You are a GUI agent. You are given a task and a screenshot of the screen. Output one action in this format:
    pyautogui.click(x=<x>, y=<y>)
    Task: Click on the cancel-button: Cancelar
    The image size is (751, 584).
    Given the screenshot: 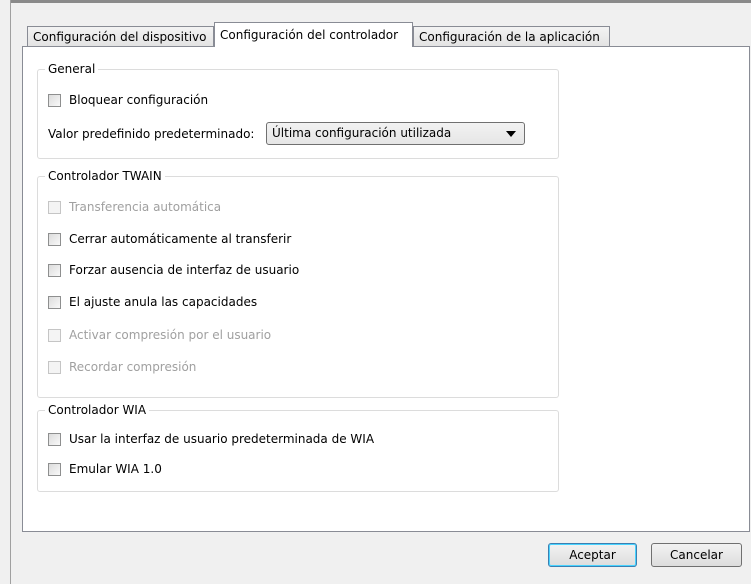 What is the action you would take?
    pyautogui.click(x=696, y=555)
    